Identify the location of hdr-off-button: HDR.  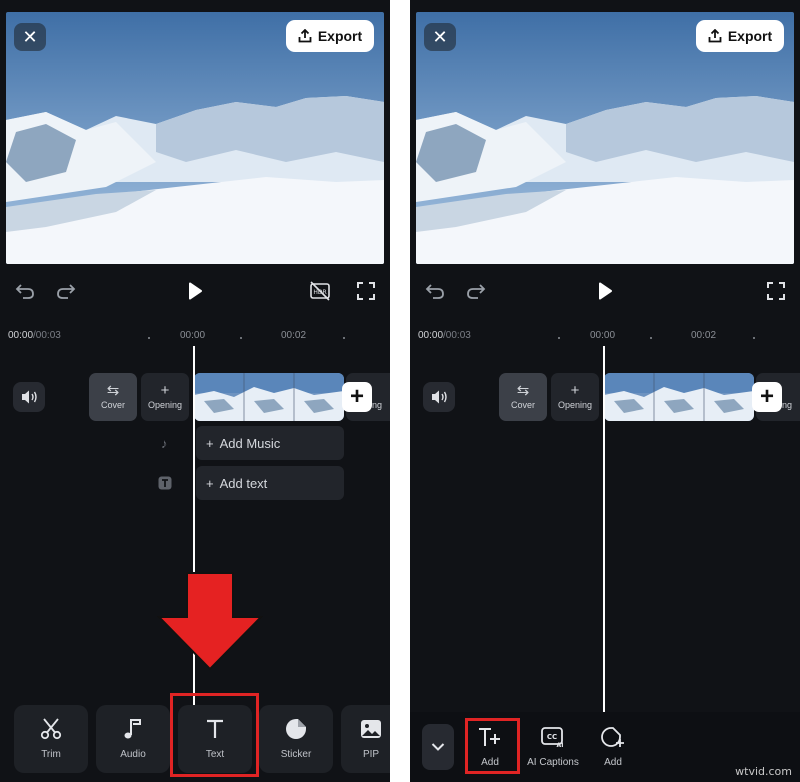
(320, 291).